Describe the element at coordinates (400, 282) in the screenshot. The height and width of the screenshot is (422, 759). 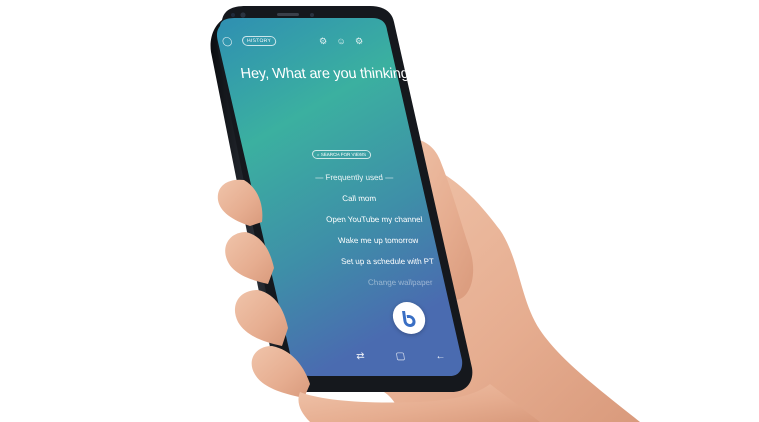
I see `command-item: Change wallpaper` at that location.